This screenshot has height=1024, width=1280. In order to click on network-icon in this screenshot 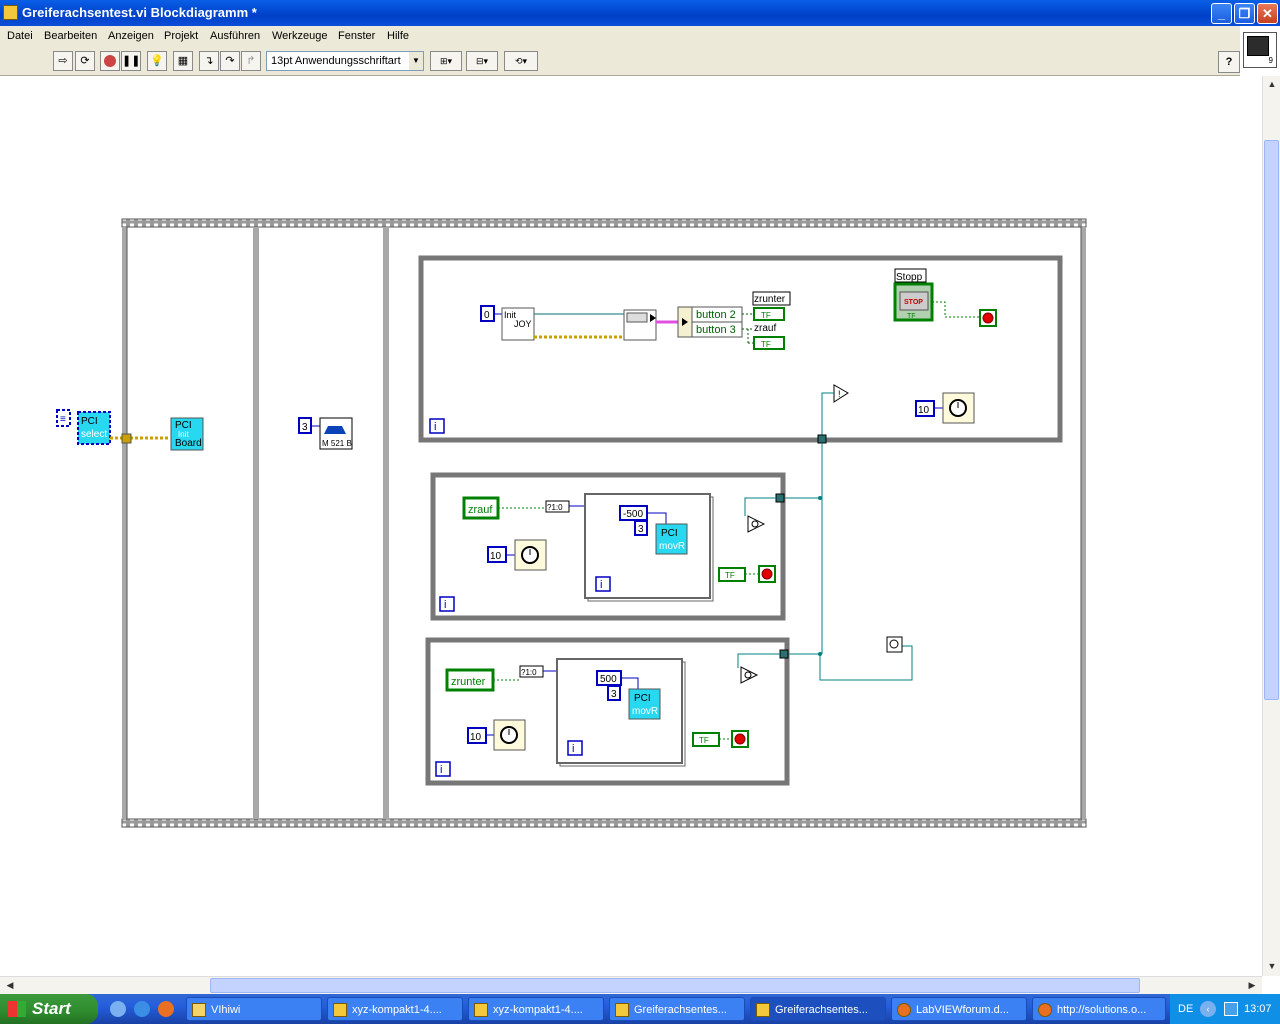, I will do `click(1231, 1009)`.